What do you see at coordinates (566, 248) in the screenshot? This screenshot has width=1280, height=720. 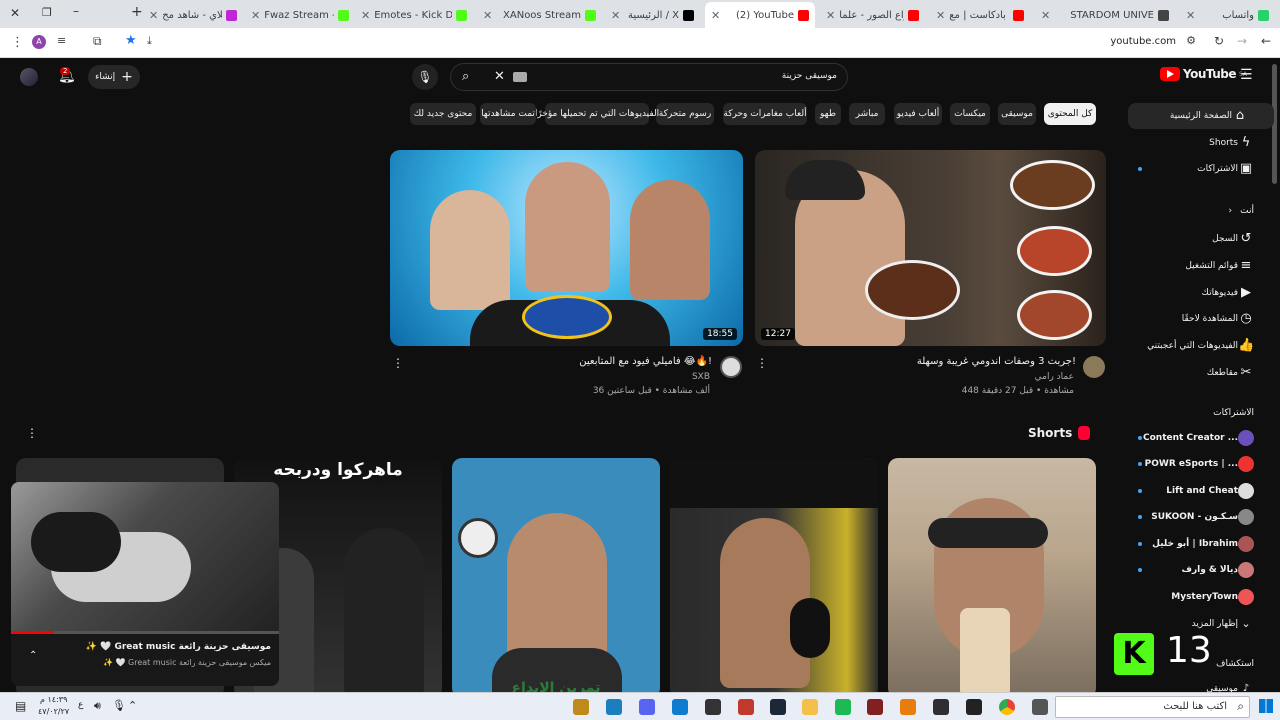 I see `video-thumbnail-sxb: 18:55` at bounding box center [566, 248].